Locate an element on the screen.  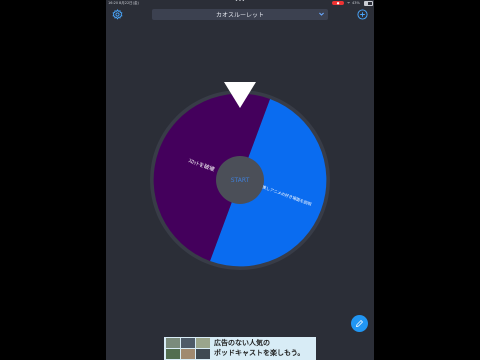
gear-icon is located at coordinates (117, 14).